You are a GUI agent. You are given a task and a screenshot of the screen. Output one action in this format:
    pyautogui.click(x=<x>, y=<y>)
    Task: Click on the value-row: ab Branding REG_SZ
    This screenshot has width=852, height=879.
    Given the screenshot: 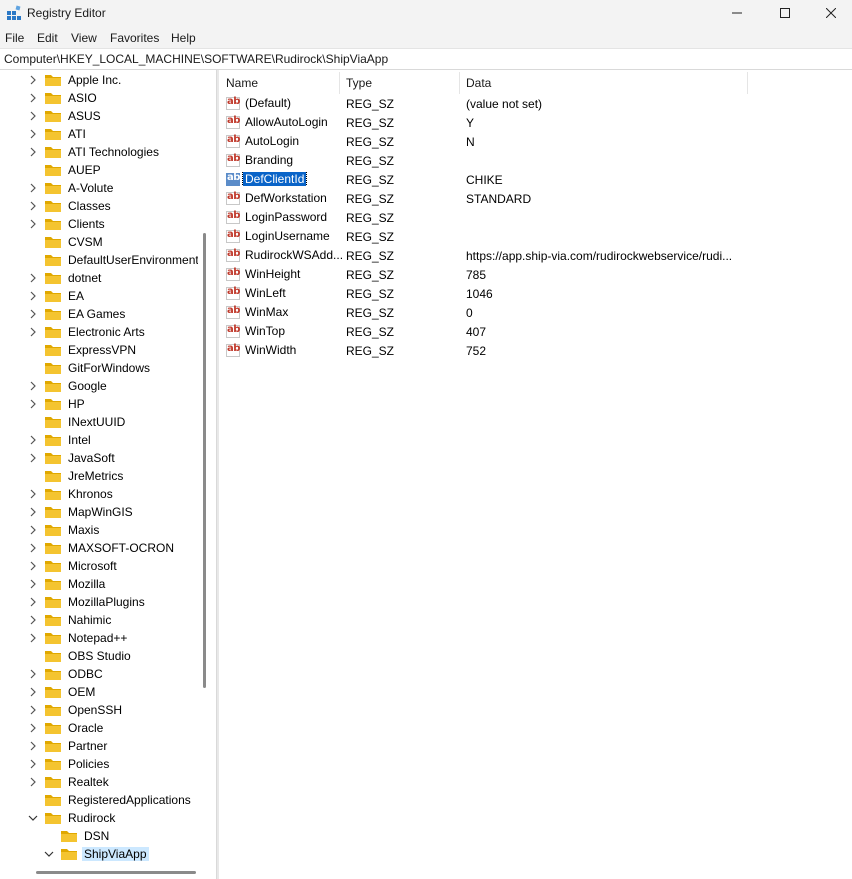 What is the action you would take?
    pyautogui.click(x=484, y=161)
    